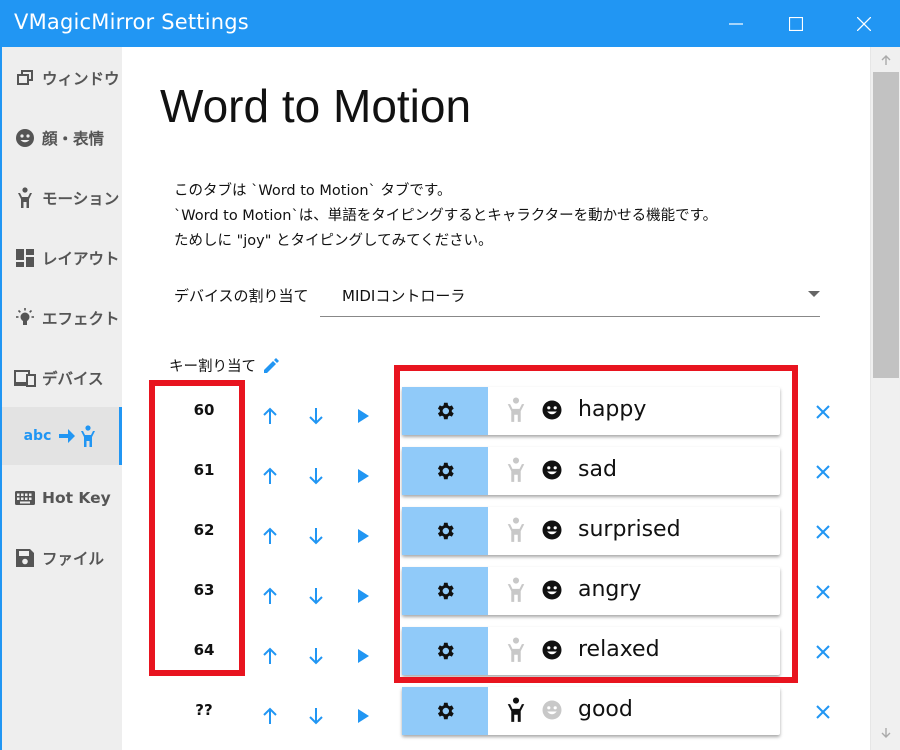  What do you see at coordinates (885, 398) in the screenshot?
I see `vertical-scrollbar` at bounding box center [885, 398].